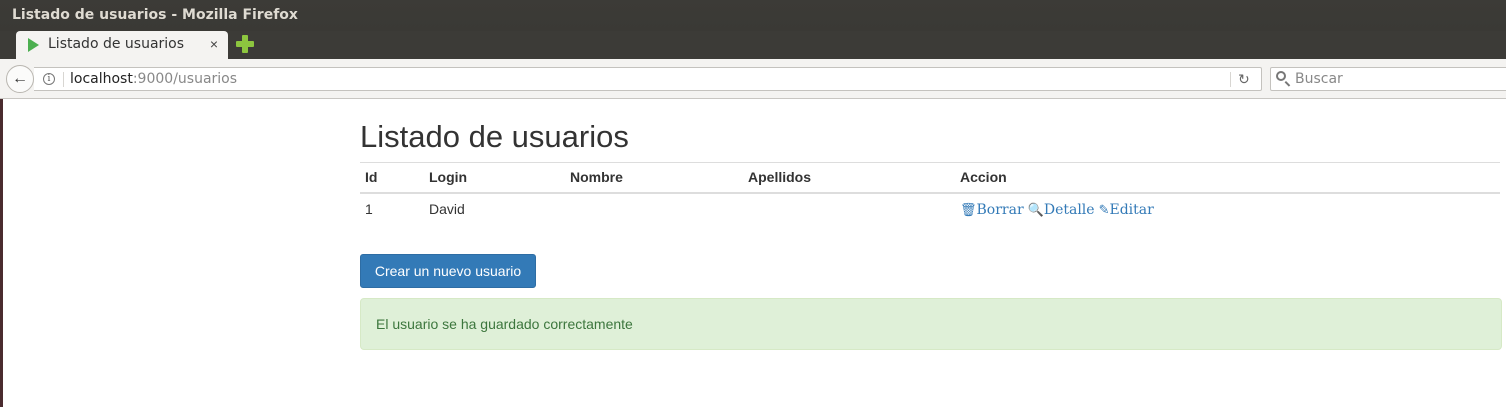 The image size is (1506, 407). I want to click on back-arrow-icon: ←, so click(20, 79).